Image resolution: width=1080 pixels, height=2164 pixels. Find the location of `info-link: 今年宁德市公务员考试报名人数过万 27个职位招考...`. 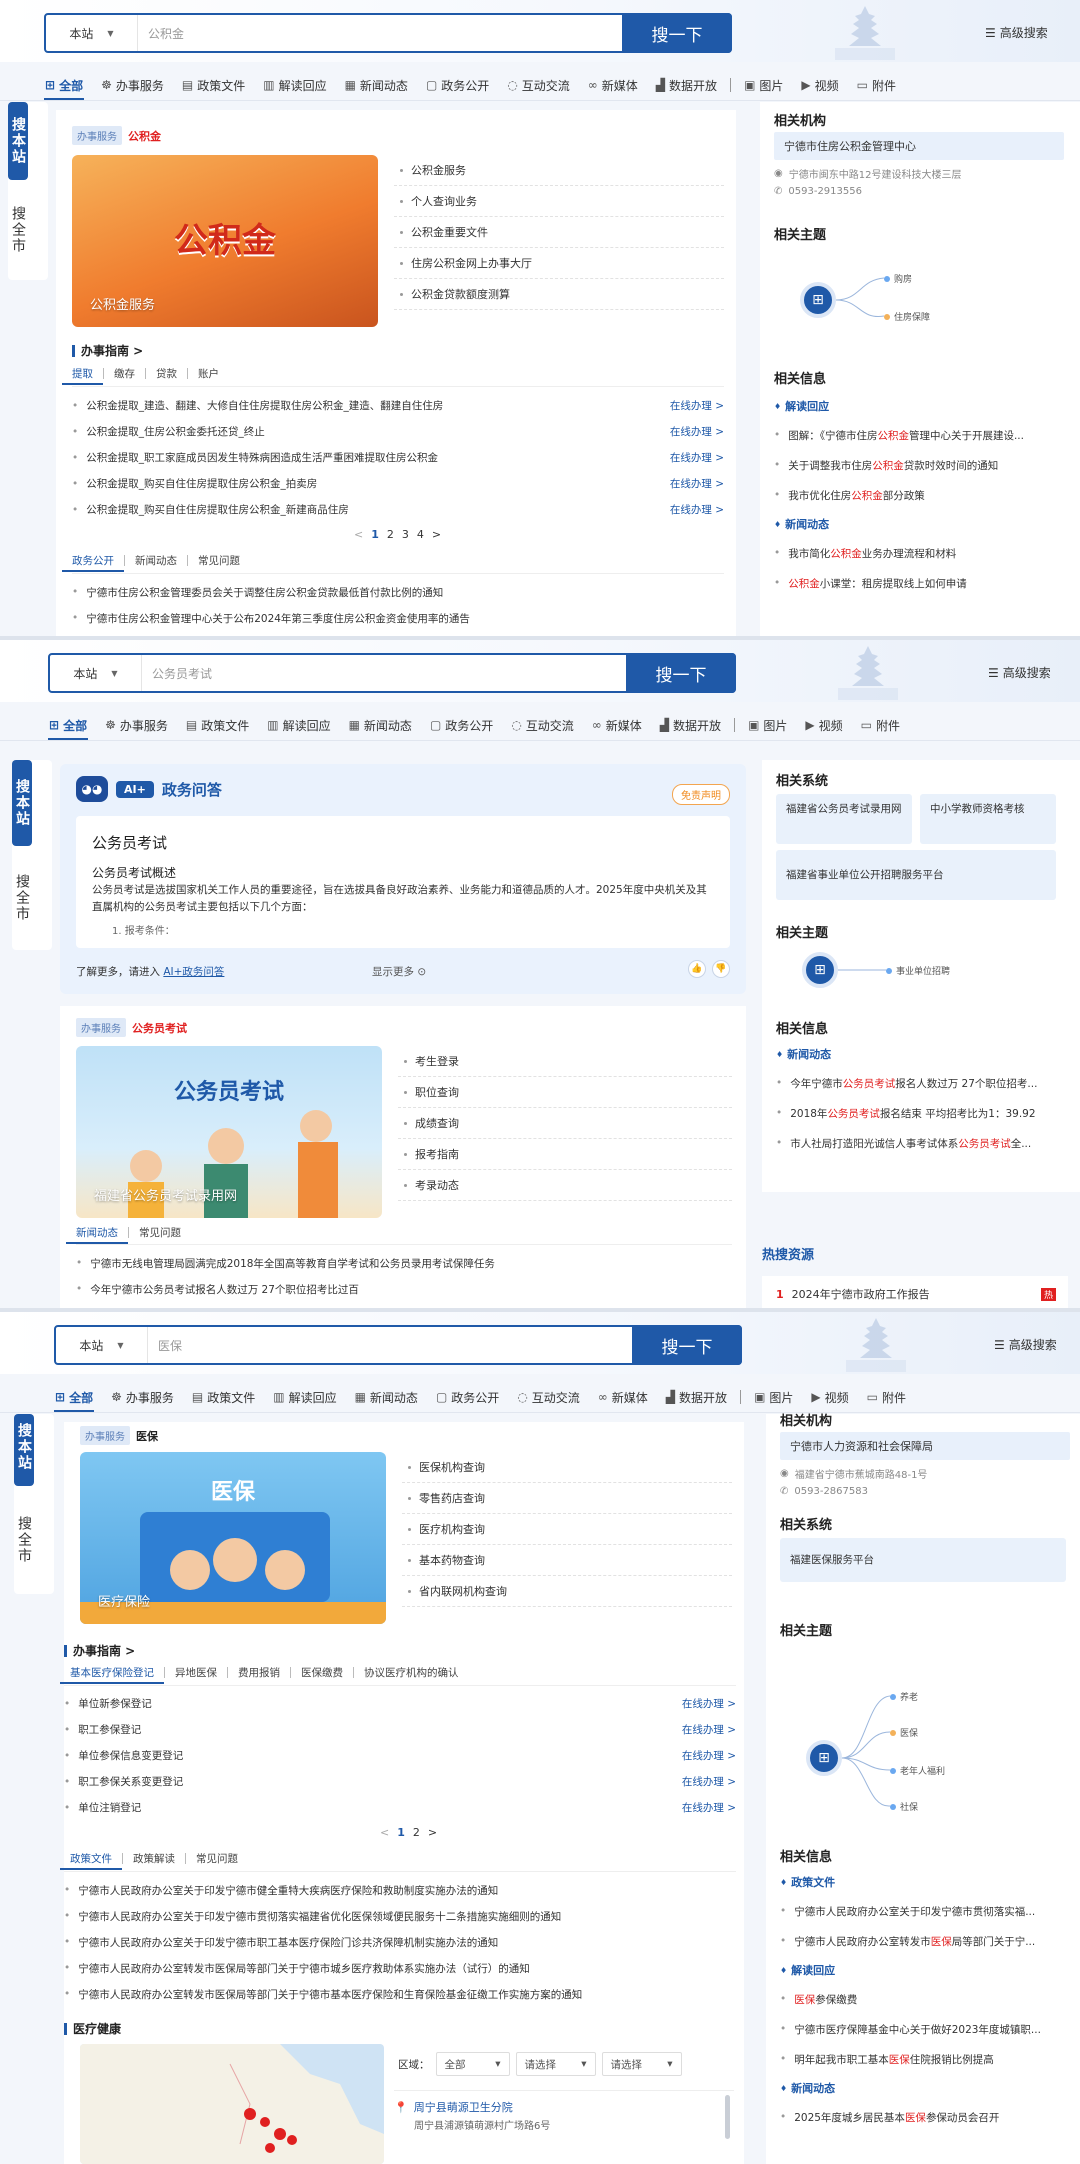

info-link: 今年宁德市公务员考试报名人数过万 27个职位招考... is located at coordinates (924, 1083).